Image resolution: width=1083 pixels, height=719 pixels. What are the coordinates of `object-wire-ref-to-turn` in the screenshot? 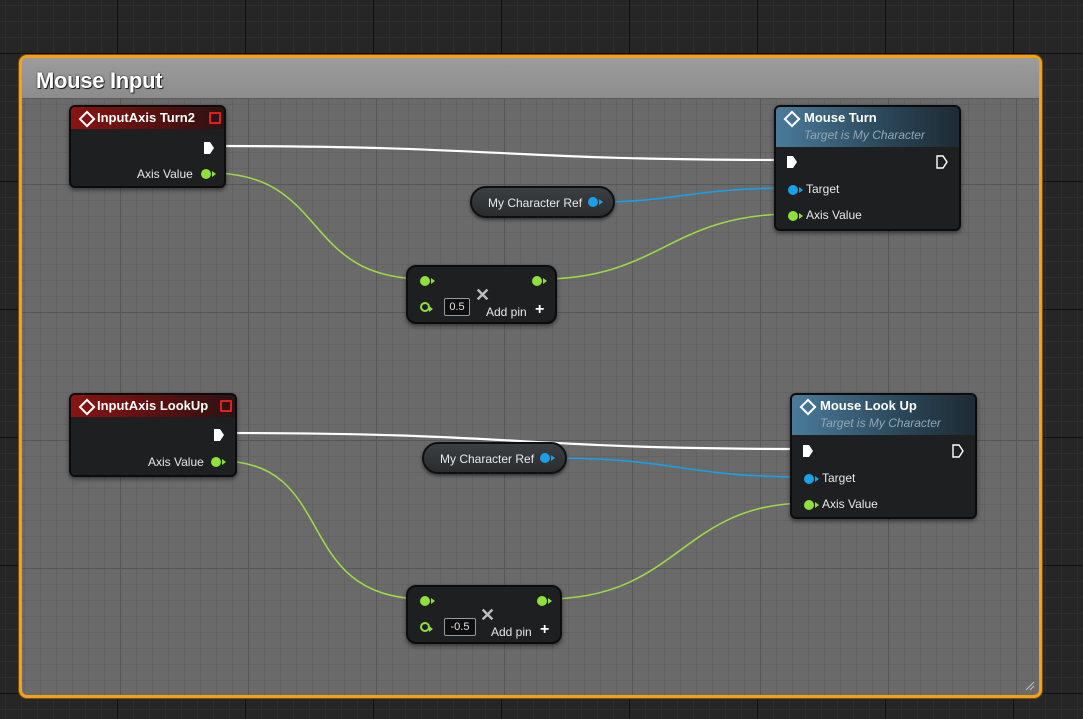 It's located at (693, 195).